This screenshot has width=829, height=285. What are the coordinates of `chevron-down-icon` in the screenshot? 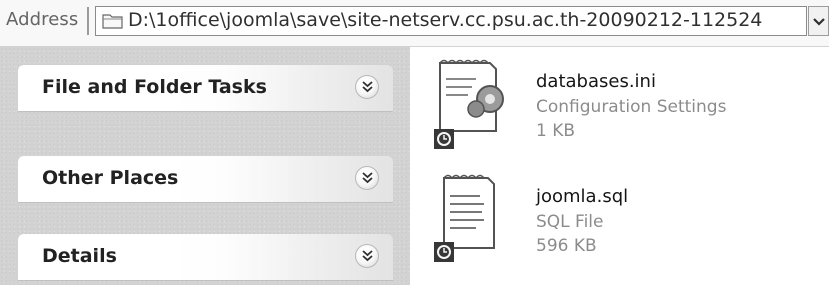 It's located at (818, 21).